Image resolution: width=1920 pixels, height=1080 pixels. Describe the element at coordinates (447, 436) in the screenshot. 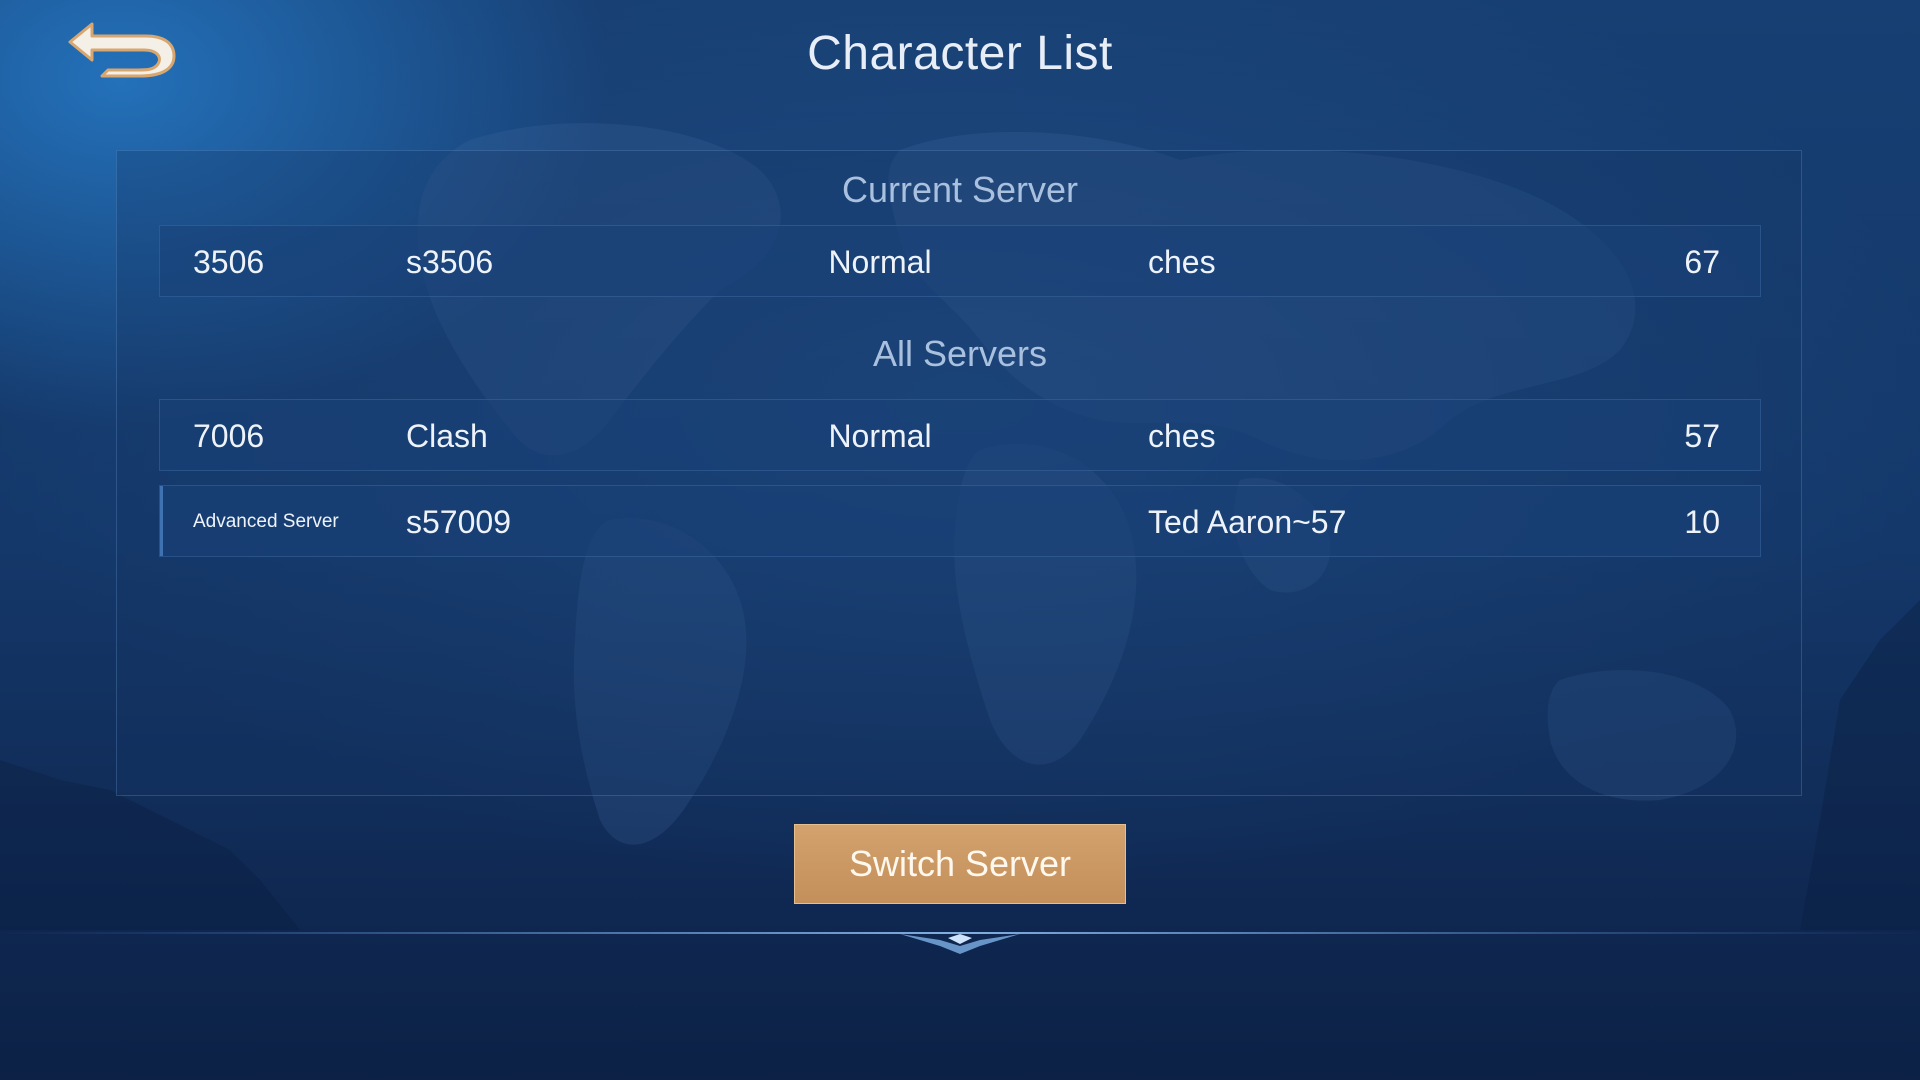

I see `server-name: Clash` at that location.